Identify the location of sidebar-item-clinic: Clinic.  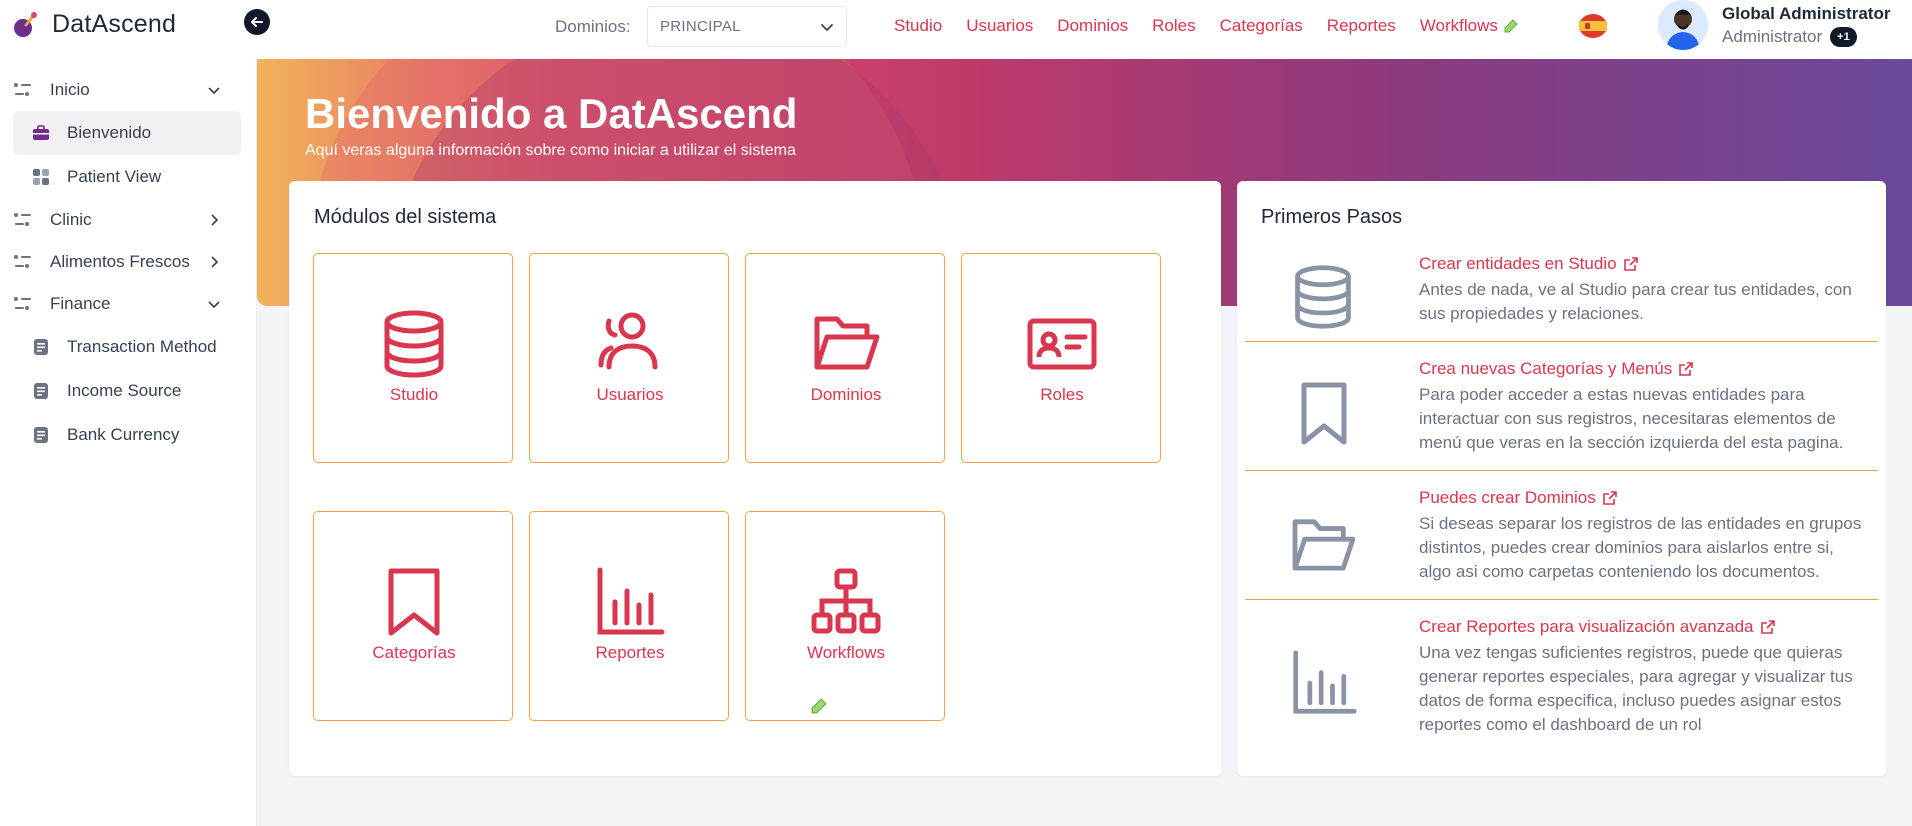
(128, 220).